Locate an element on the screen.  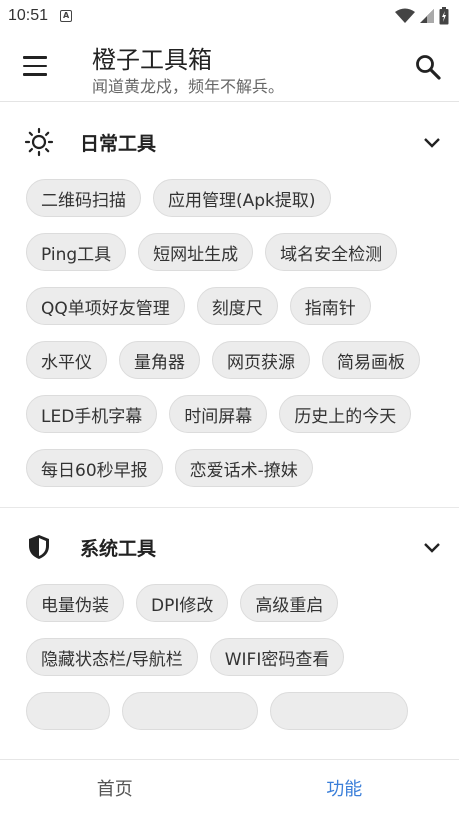
tool-chip: 指南针 is located at coordinates (330, 306).